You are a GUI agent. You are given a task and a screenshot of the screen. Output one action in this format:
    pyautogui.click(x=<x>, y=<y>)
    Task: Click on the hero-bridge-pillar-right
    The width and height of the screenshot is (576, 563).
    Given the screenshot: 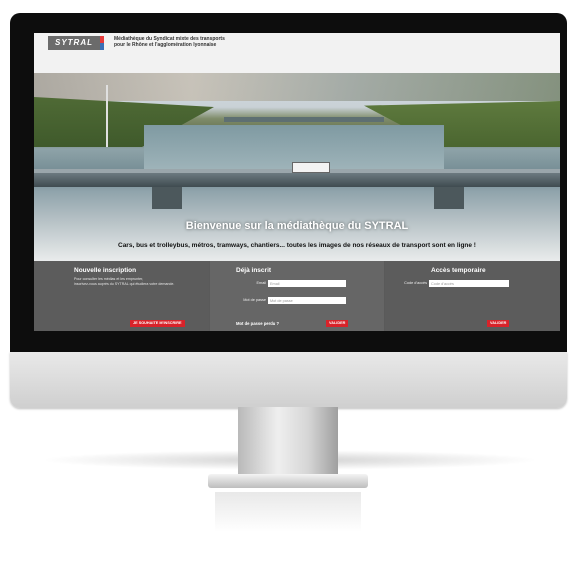 What is the action you would take?
    pyautogui.click(x=449, y=198)
    